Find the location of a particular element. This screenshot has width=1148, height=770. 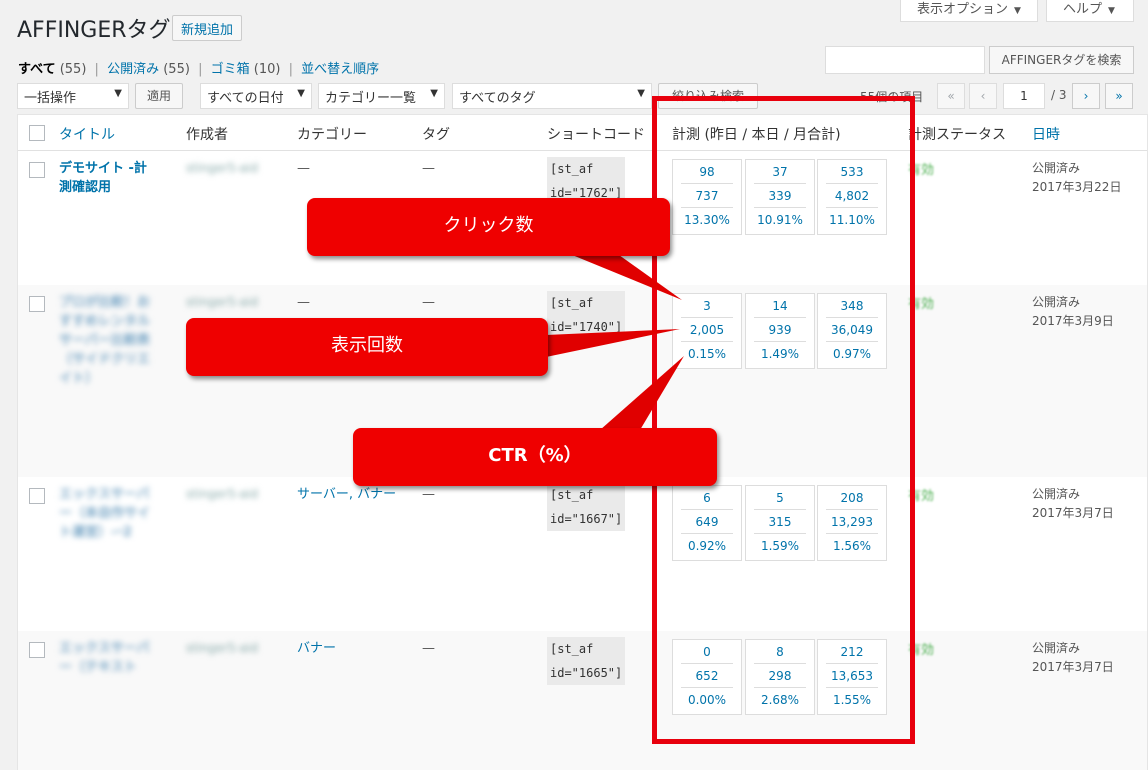

items-count: 55個の項目 is located at coordinates (892, 97).